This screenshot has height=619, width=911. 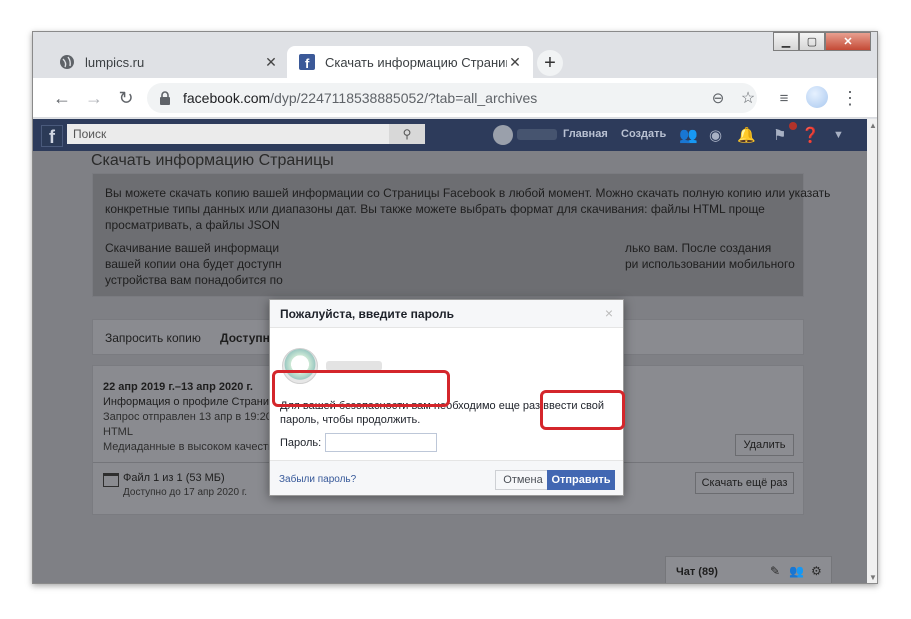 What do you see at coordinates (245, 338) in the screenshot?
I see `tab-available-copies: Доступн` at bounding box center [245, 338].